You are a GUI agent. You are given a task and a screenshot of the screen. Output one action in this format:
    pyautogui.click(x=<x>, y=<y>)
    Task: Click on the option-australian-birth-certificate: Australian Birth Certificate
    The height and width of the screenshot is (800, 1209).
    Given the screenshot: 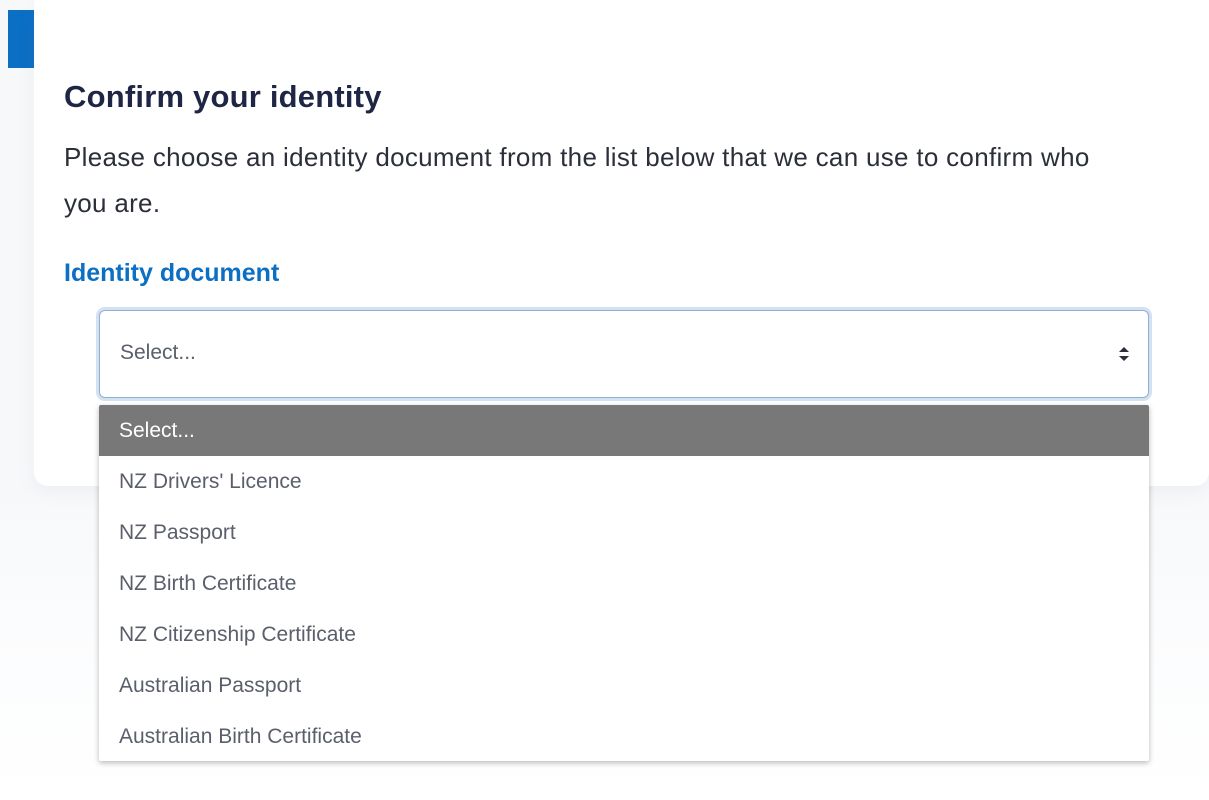 What is the action you would take?
    pyautogui.click(x=624, y=736)
    